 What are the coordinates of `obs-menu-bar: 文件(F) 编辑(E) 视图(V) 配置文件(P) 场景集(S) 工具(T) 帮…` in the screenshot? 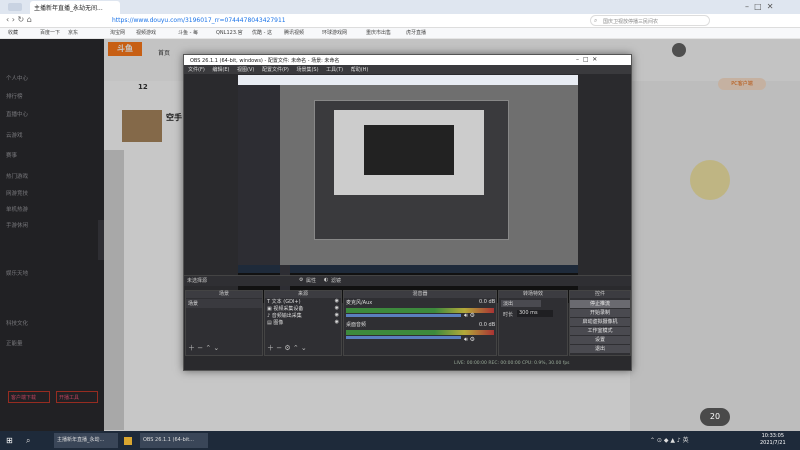 It's located at (407, 69).